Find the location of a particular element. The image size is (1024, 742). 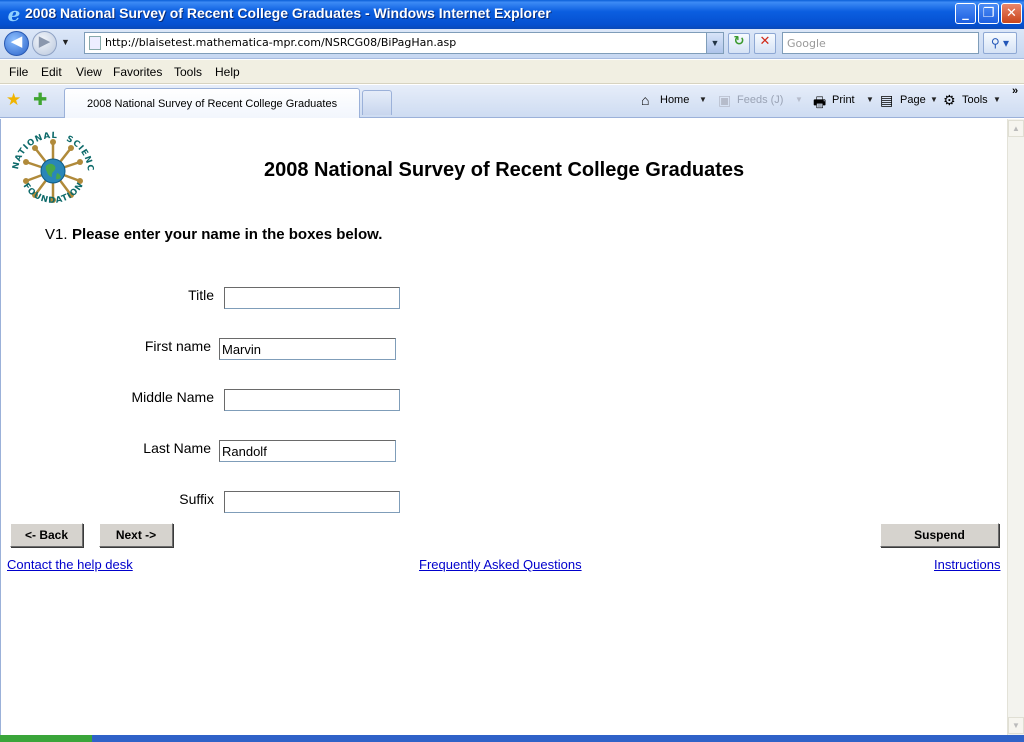

question-number: V1. is located at coordinates (56, 234).